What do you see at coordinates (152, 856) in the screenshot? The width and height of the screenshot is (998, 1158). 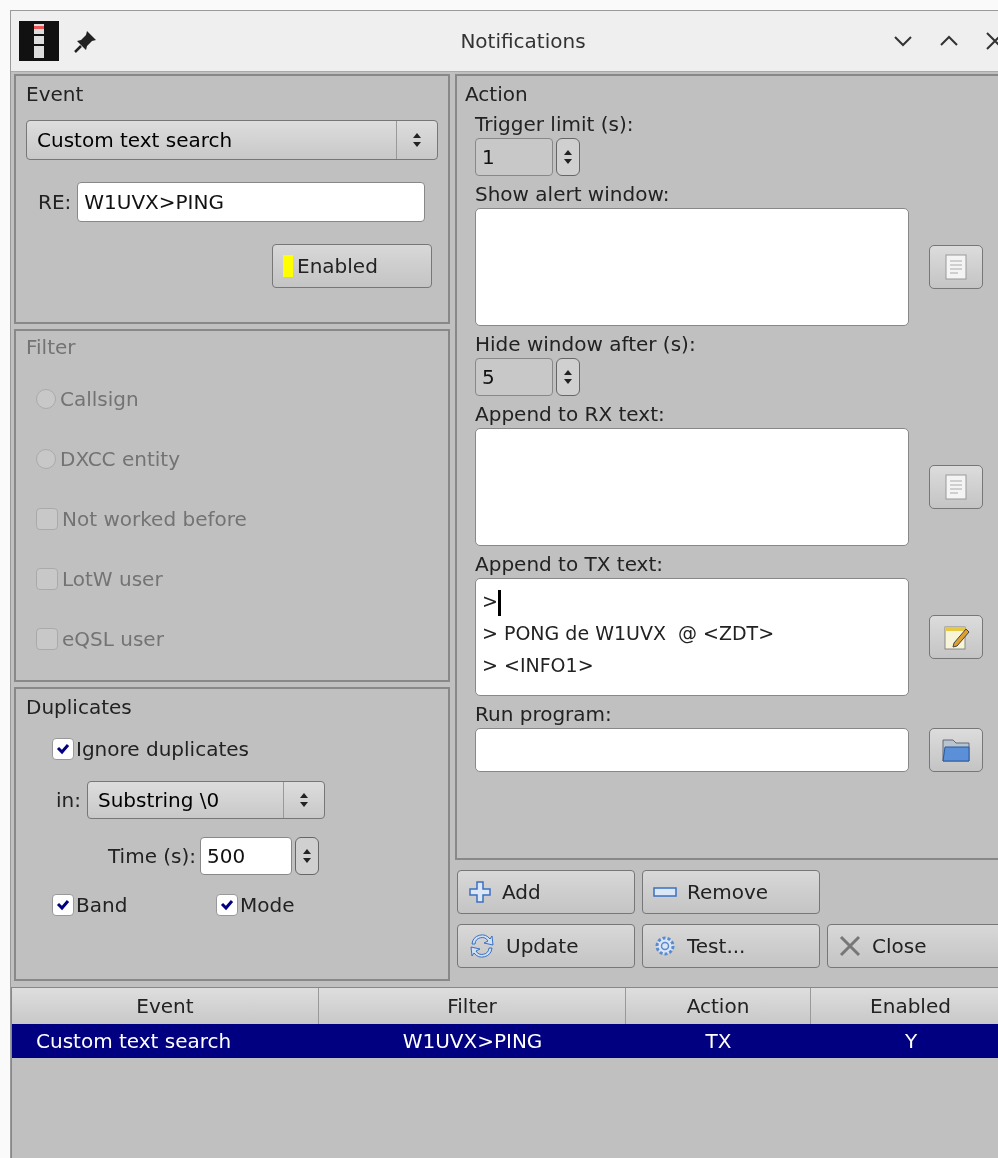 I see `field-label: Time (s):` at bounding box center [152, 856].